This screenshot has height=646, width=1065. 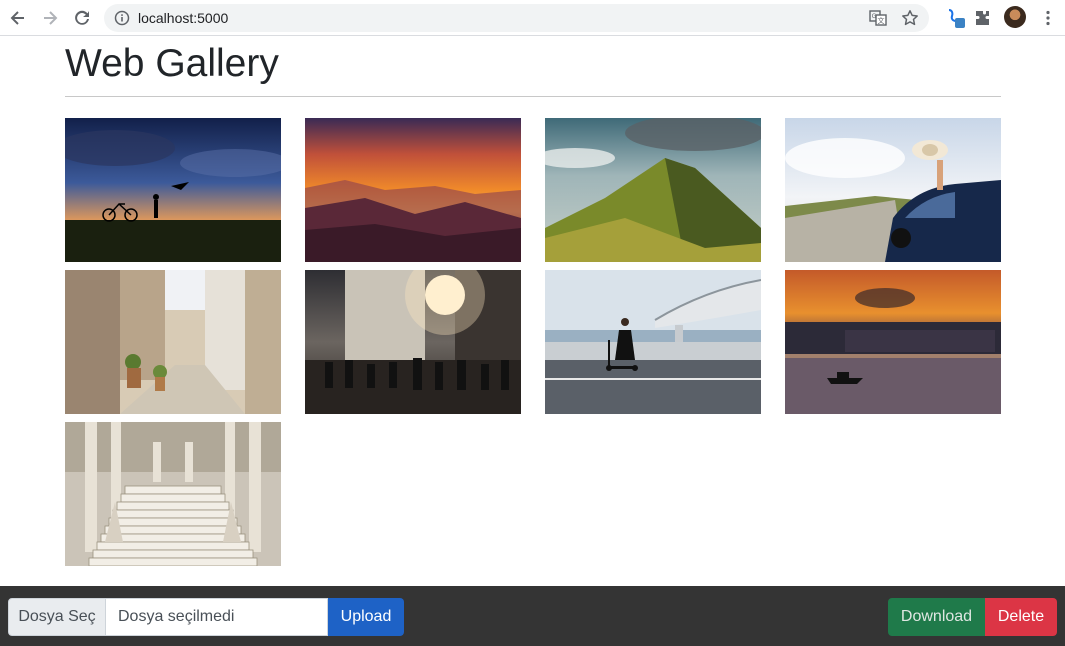 What do you see at coordinates (57, 617) in the screenshot?
I see `choose-file-button: Dosya Seç` at bounding box center [57, 617].